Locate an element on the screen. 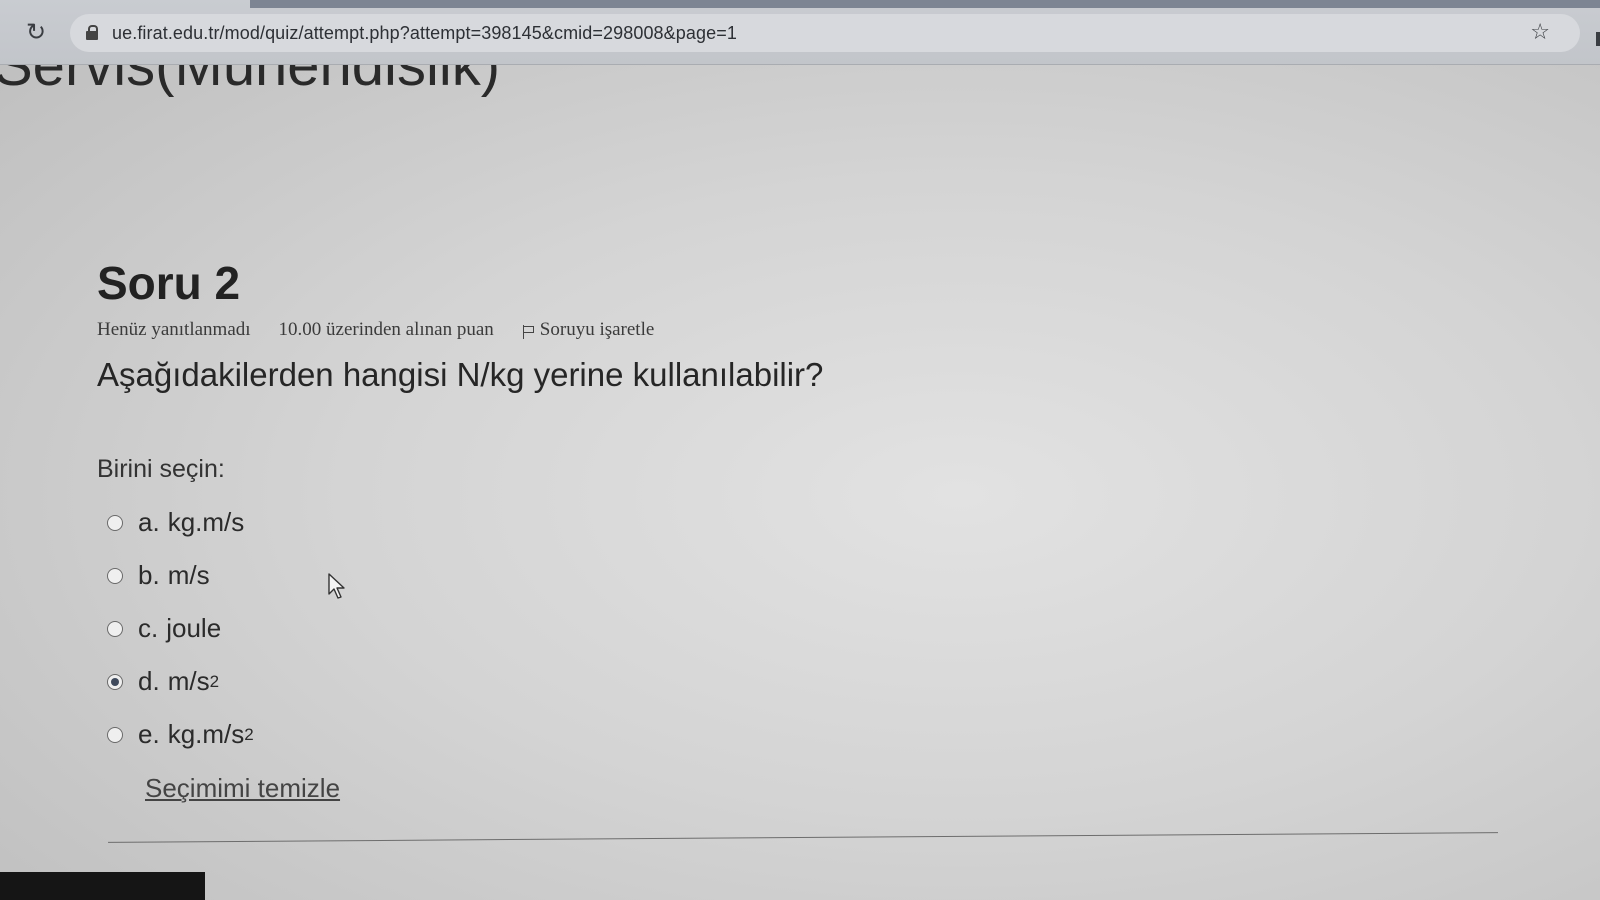 This screenshot has height=900, width=1600. answer-option-a: a. kg.m/s is located at coordinates (652, 522).